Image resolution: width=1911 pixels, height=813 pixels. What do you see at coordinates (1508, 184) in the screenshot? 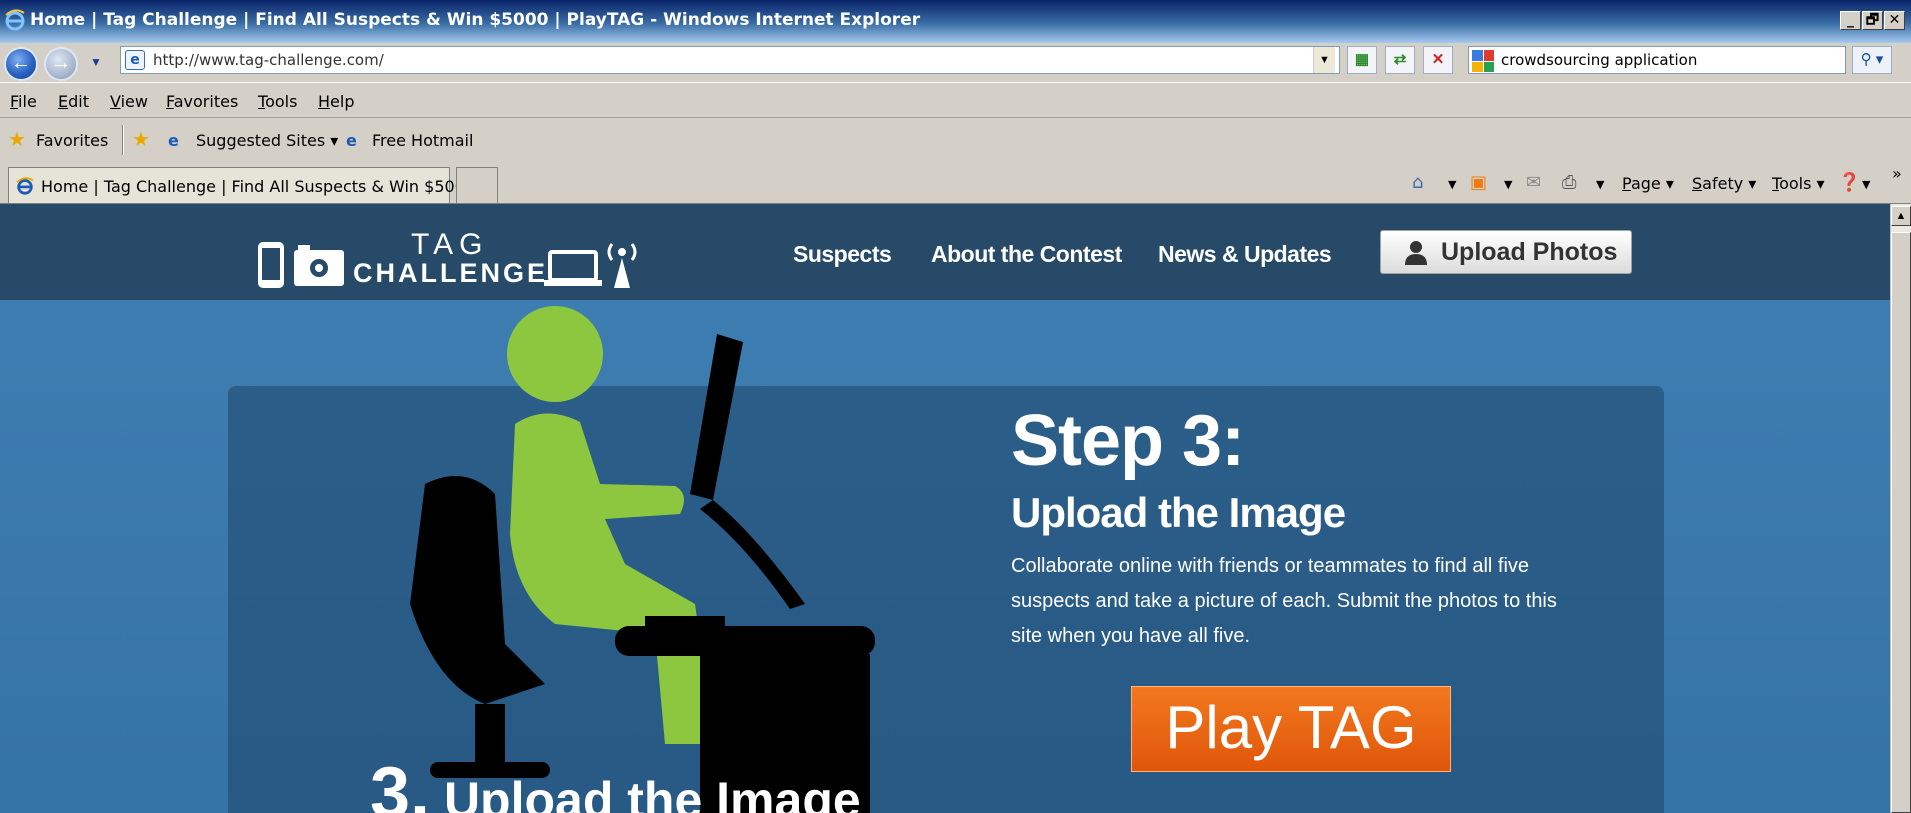
I see `feeds-dropdown-icon: ▼` at bounding box center [1508, 184].